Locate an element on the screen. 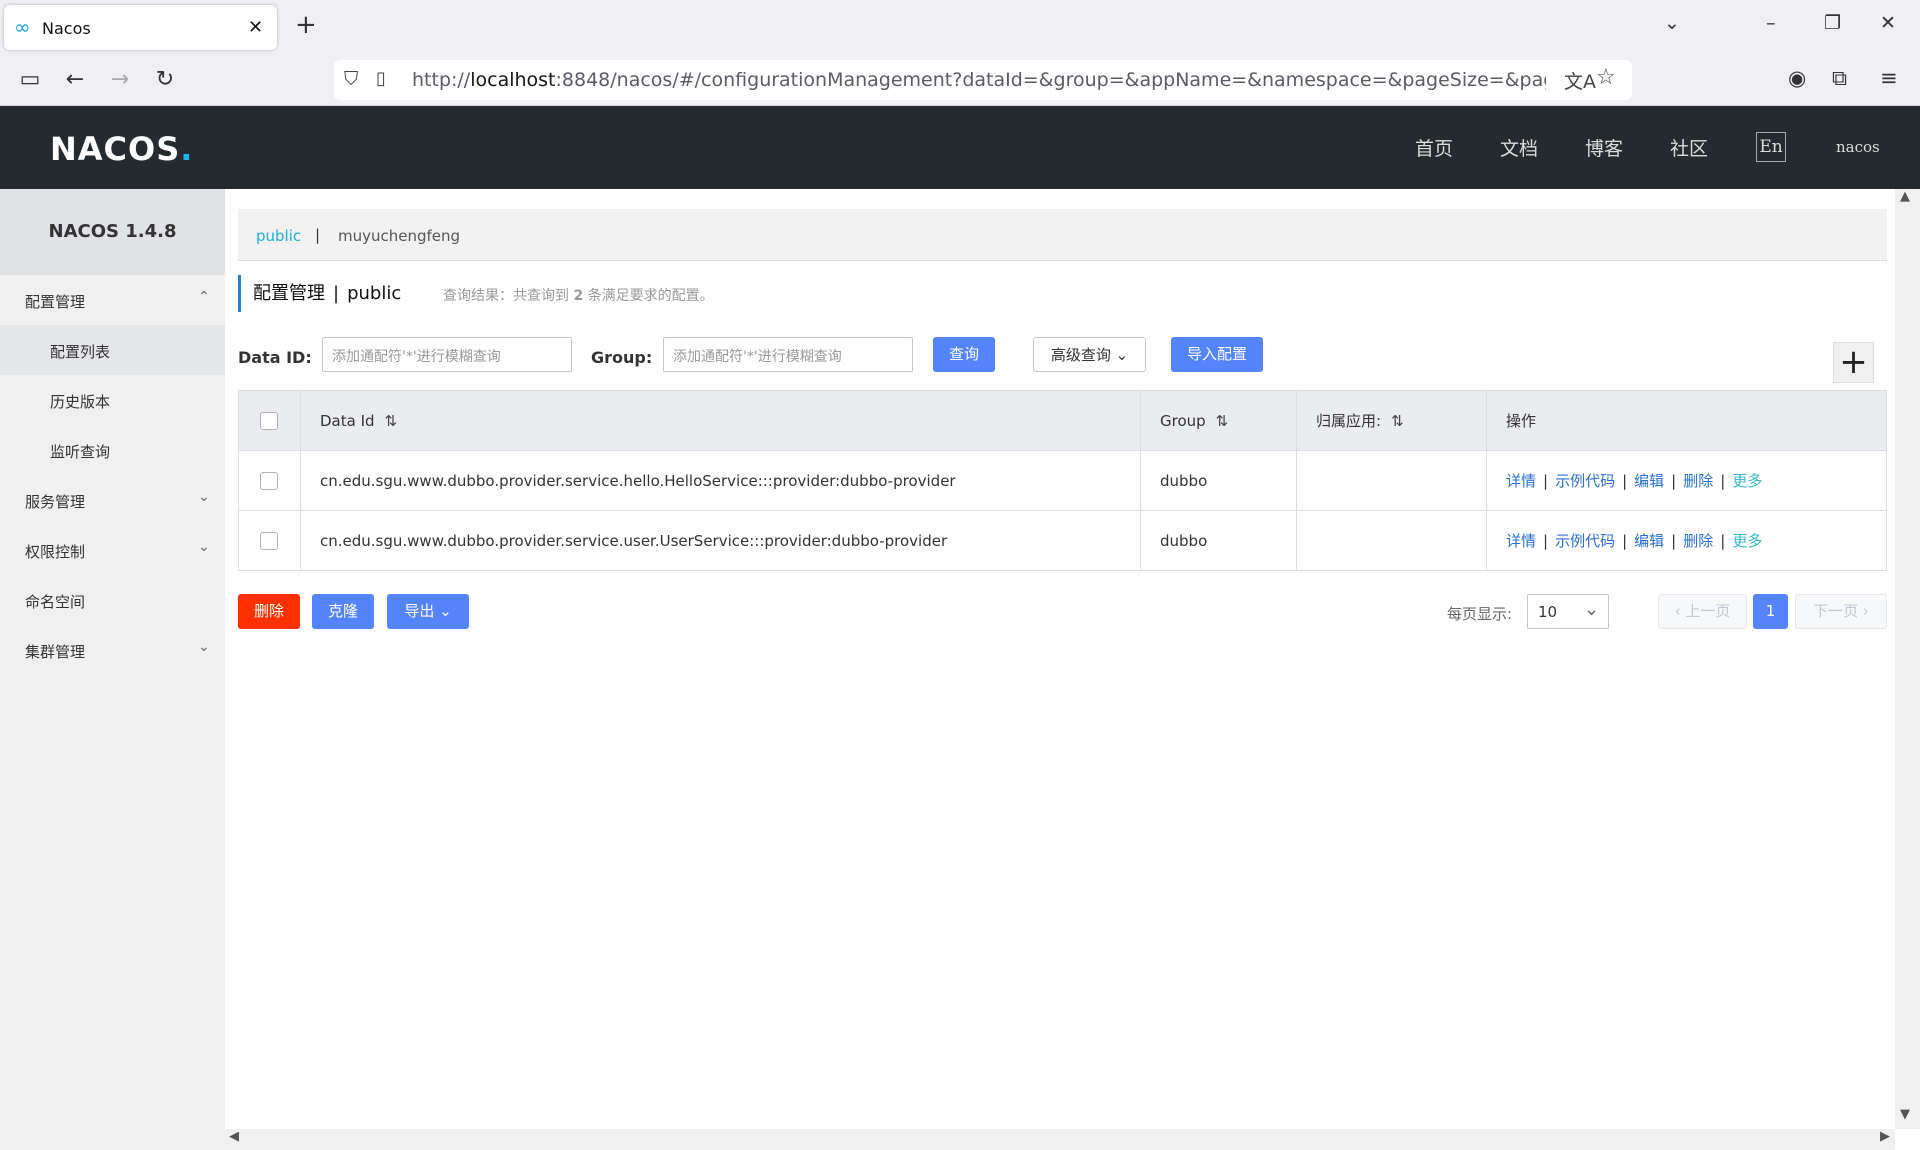  dataid-input: 添加通配符'*'进行模糊查询 is located at coordinates (447, 354).